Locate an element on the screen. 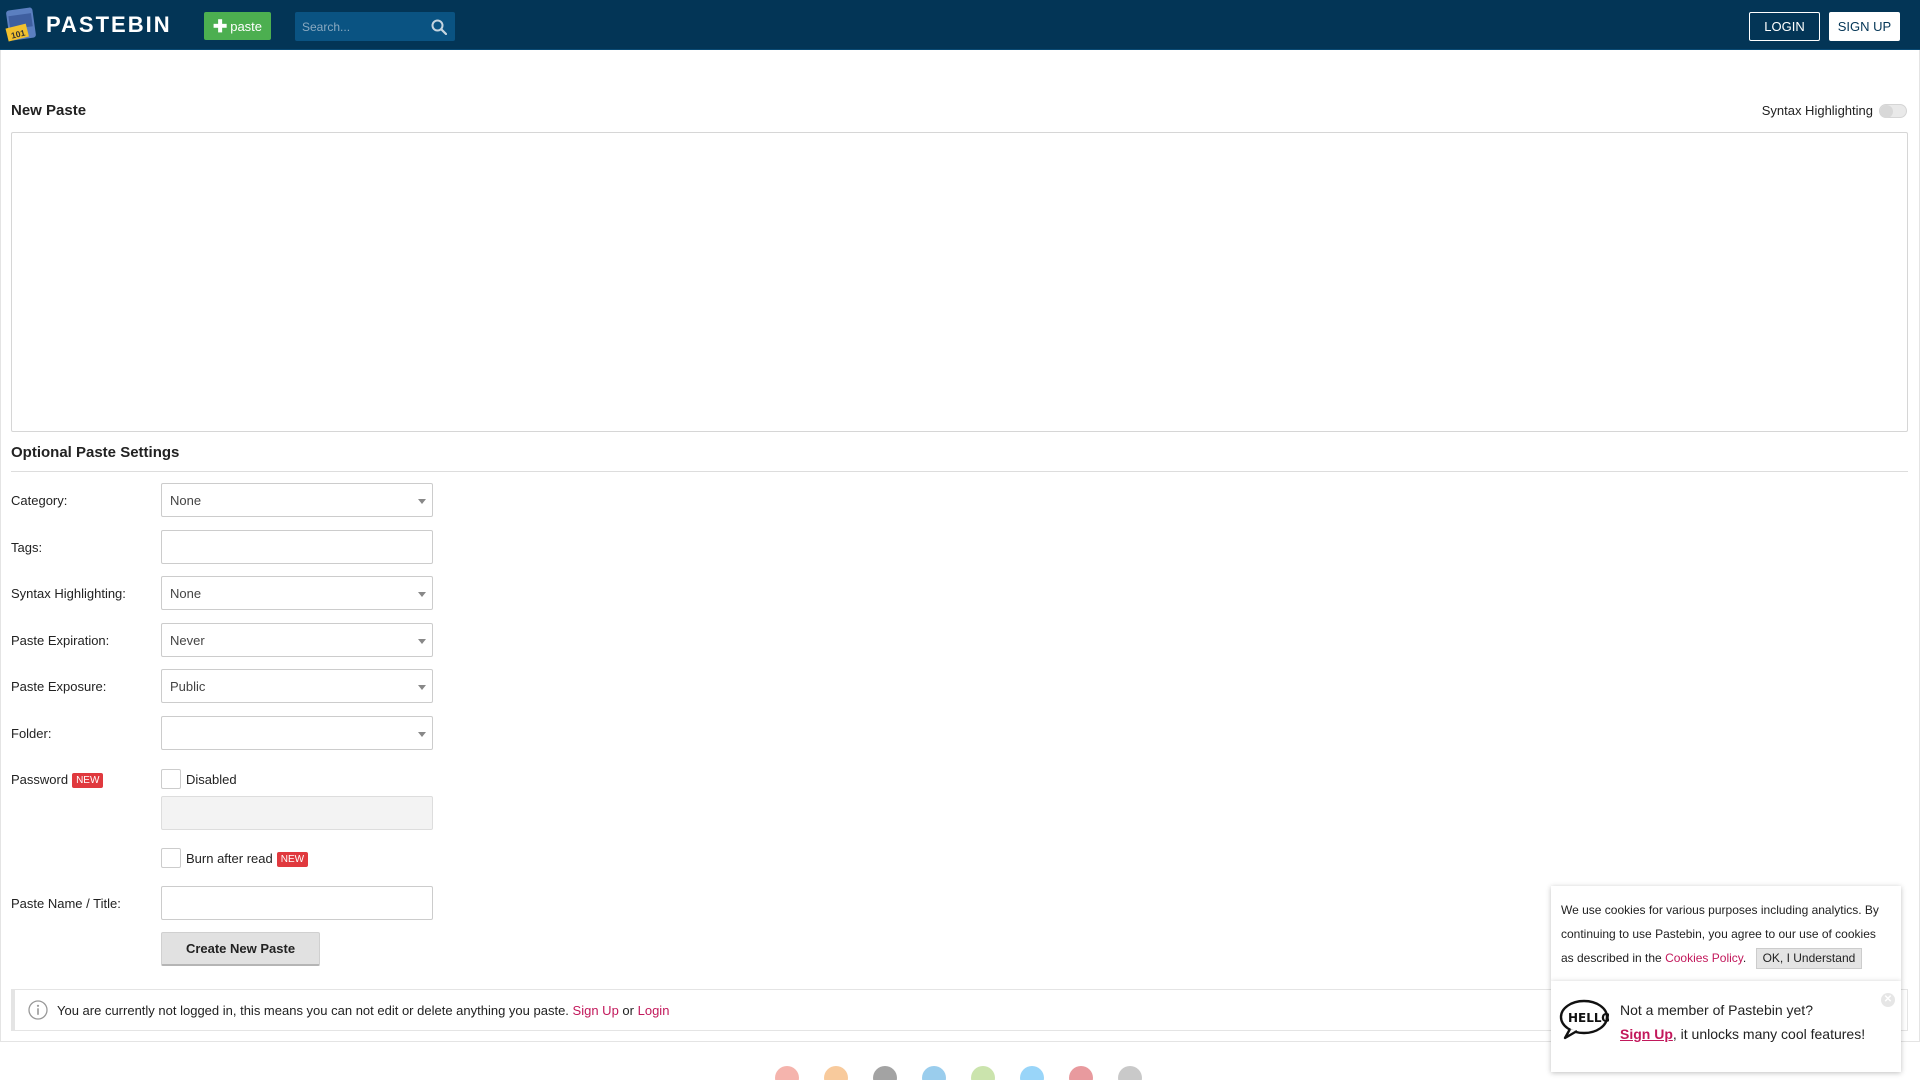  pinterest-icon is located at coordinates (1081, 1073).